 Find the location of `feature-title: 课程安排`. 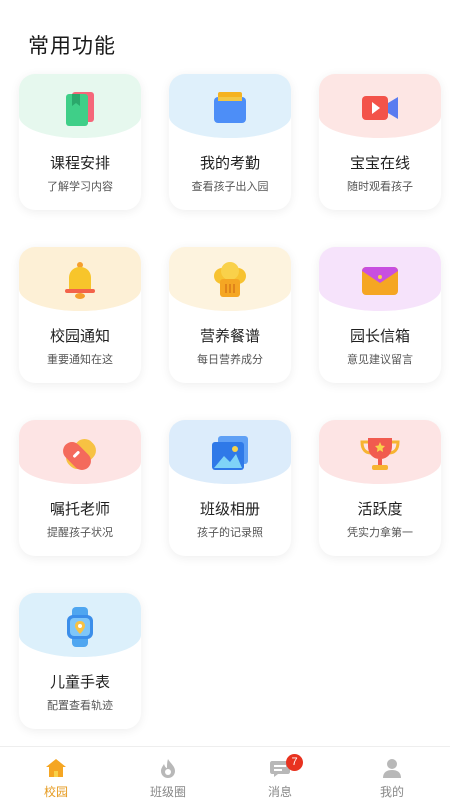

feature-title: 课程安排 is located at coordinates (79, 163).